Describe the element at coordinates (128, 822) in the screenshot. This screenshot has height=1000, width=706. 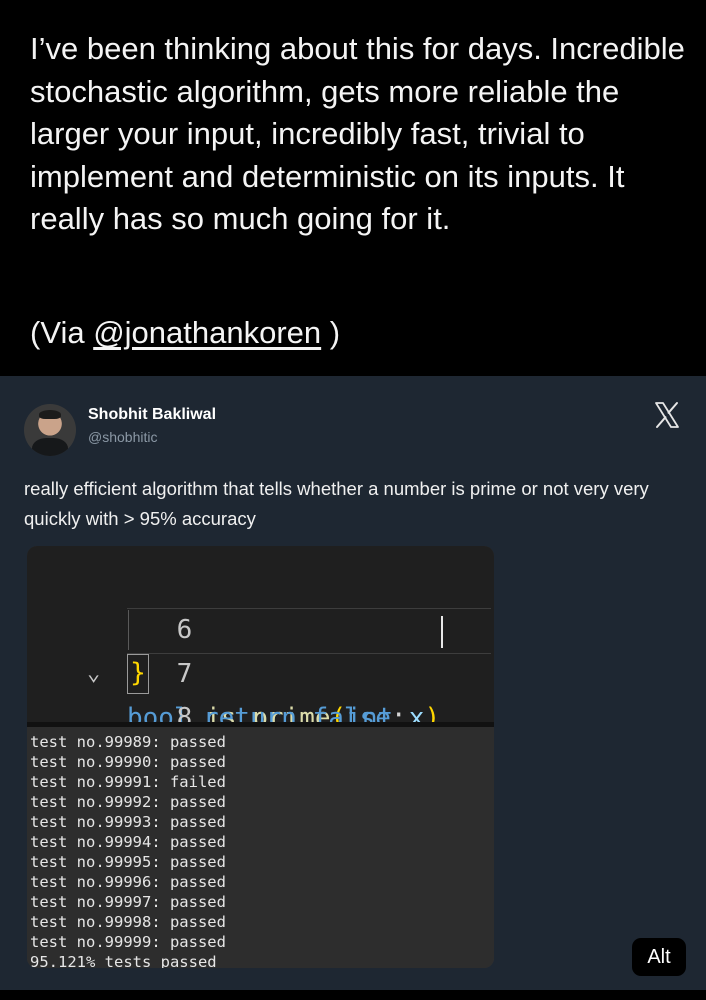
I see `terminal-line: test no.99993: passed` at that location.